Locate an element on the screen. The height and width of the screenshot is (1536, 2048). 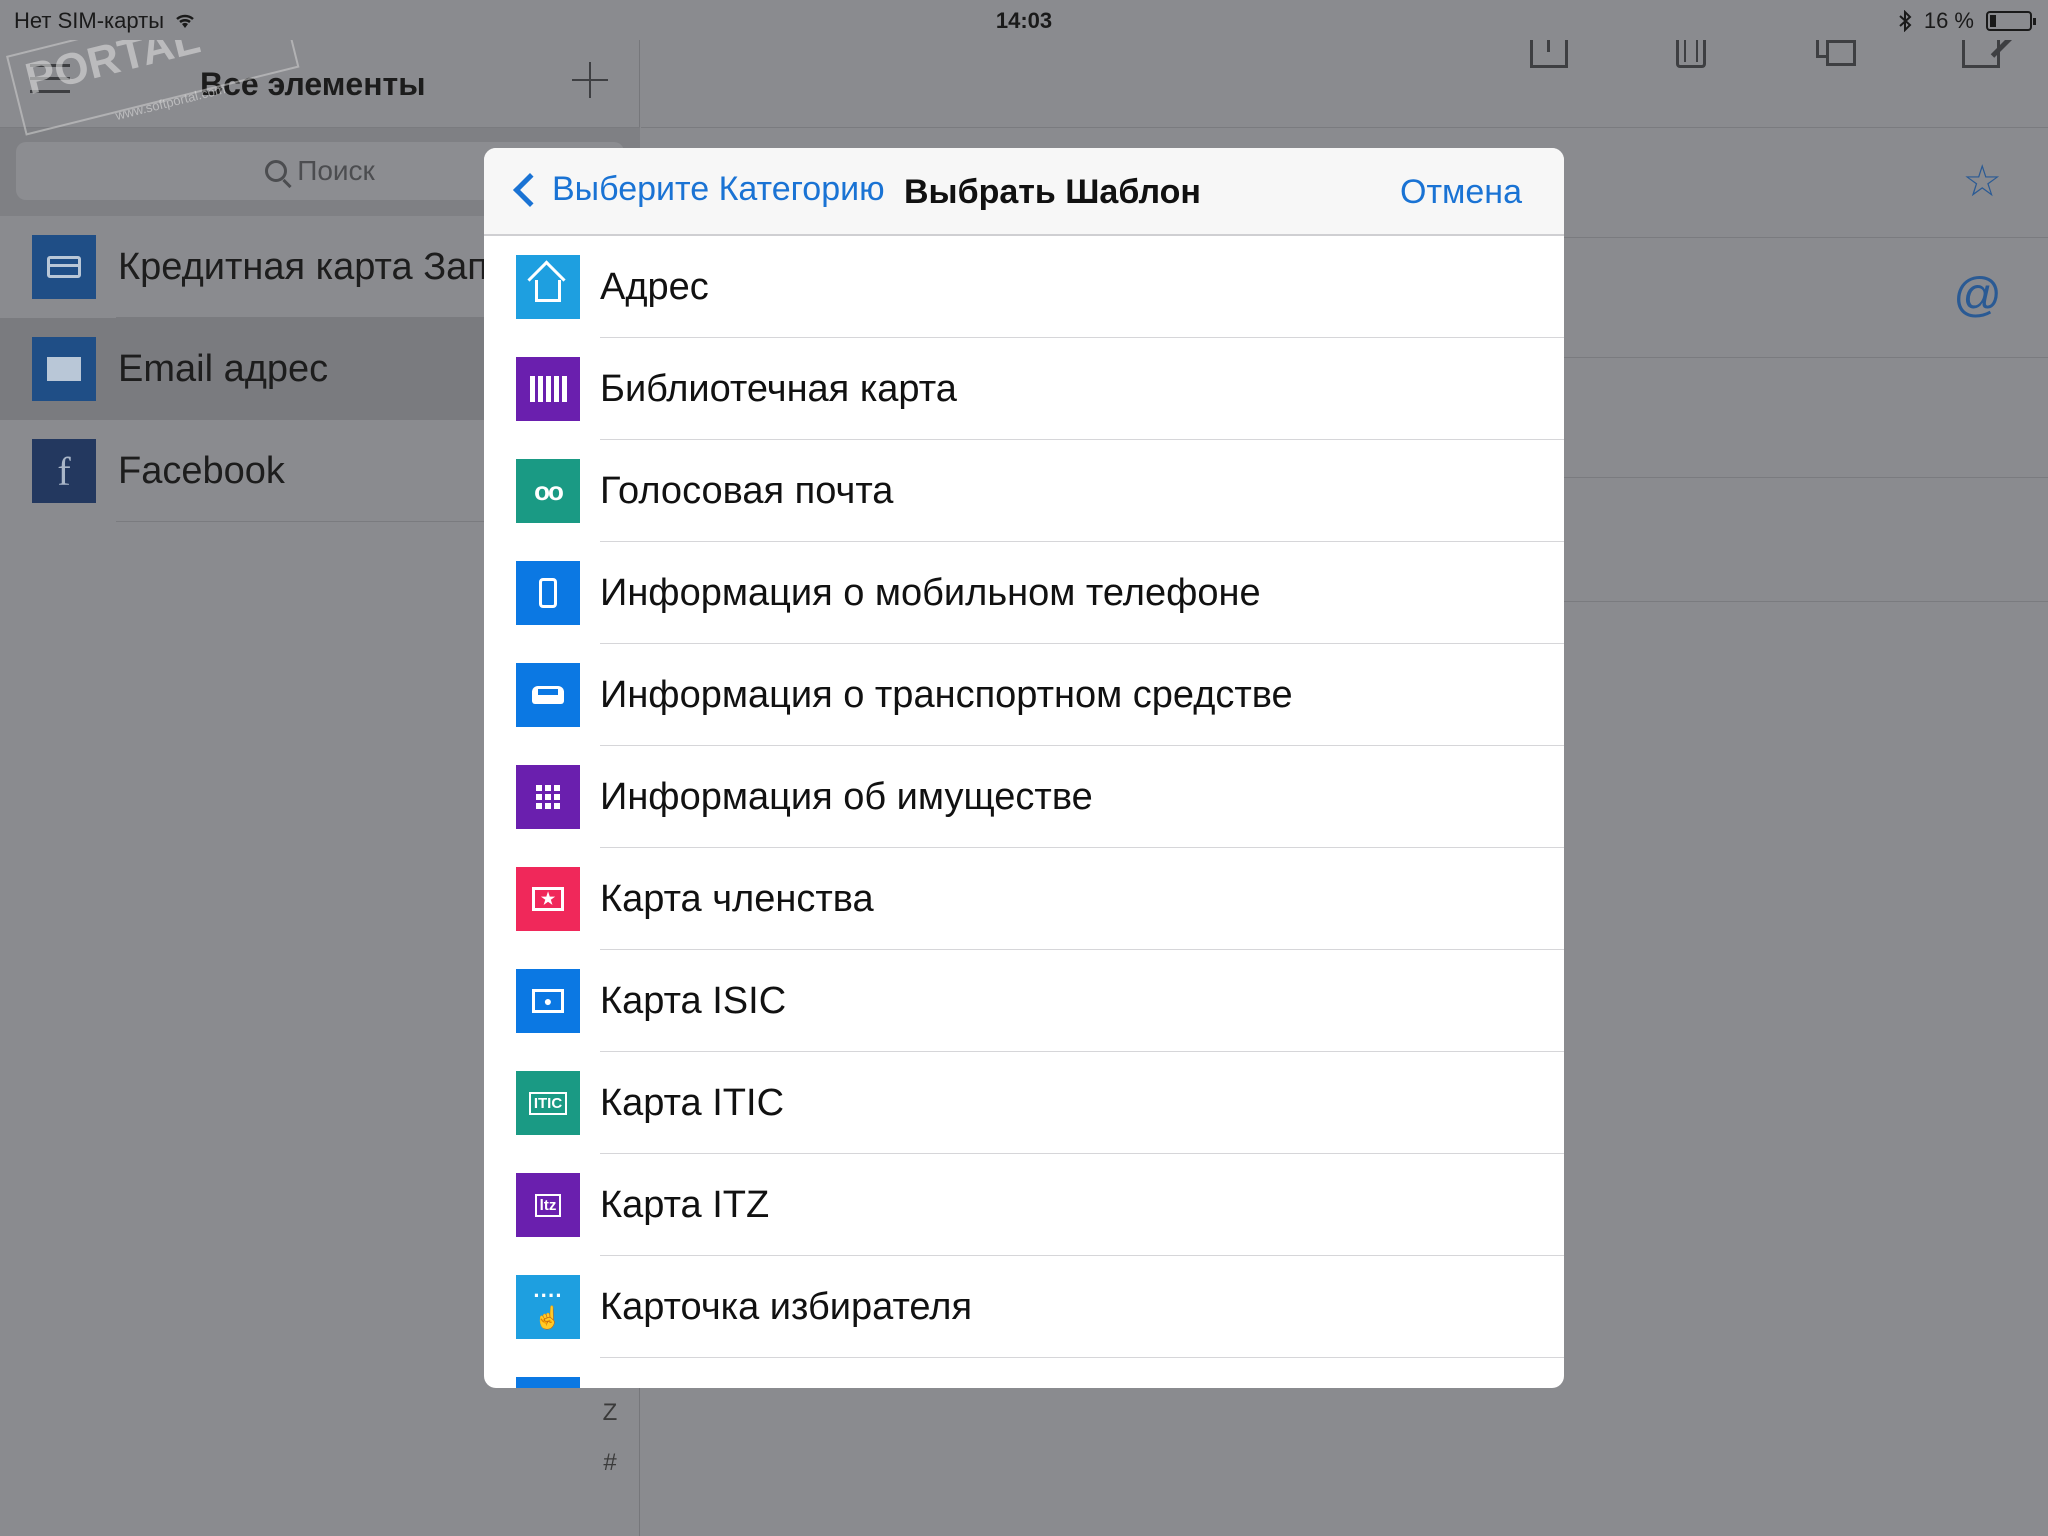
home-icon is located at coordinates (548, 287).